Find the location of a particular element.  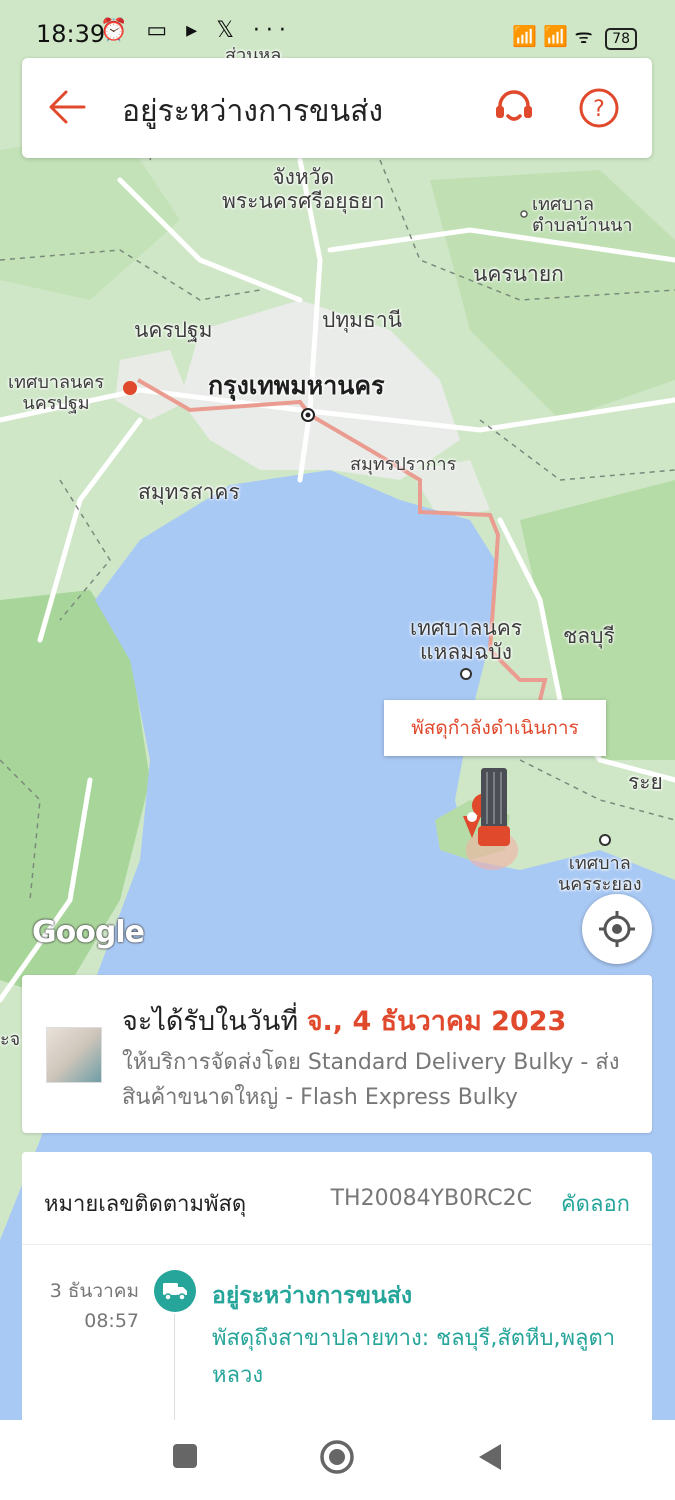

product-thumbnail is located at coordinates (74, 1055).